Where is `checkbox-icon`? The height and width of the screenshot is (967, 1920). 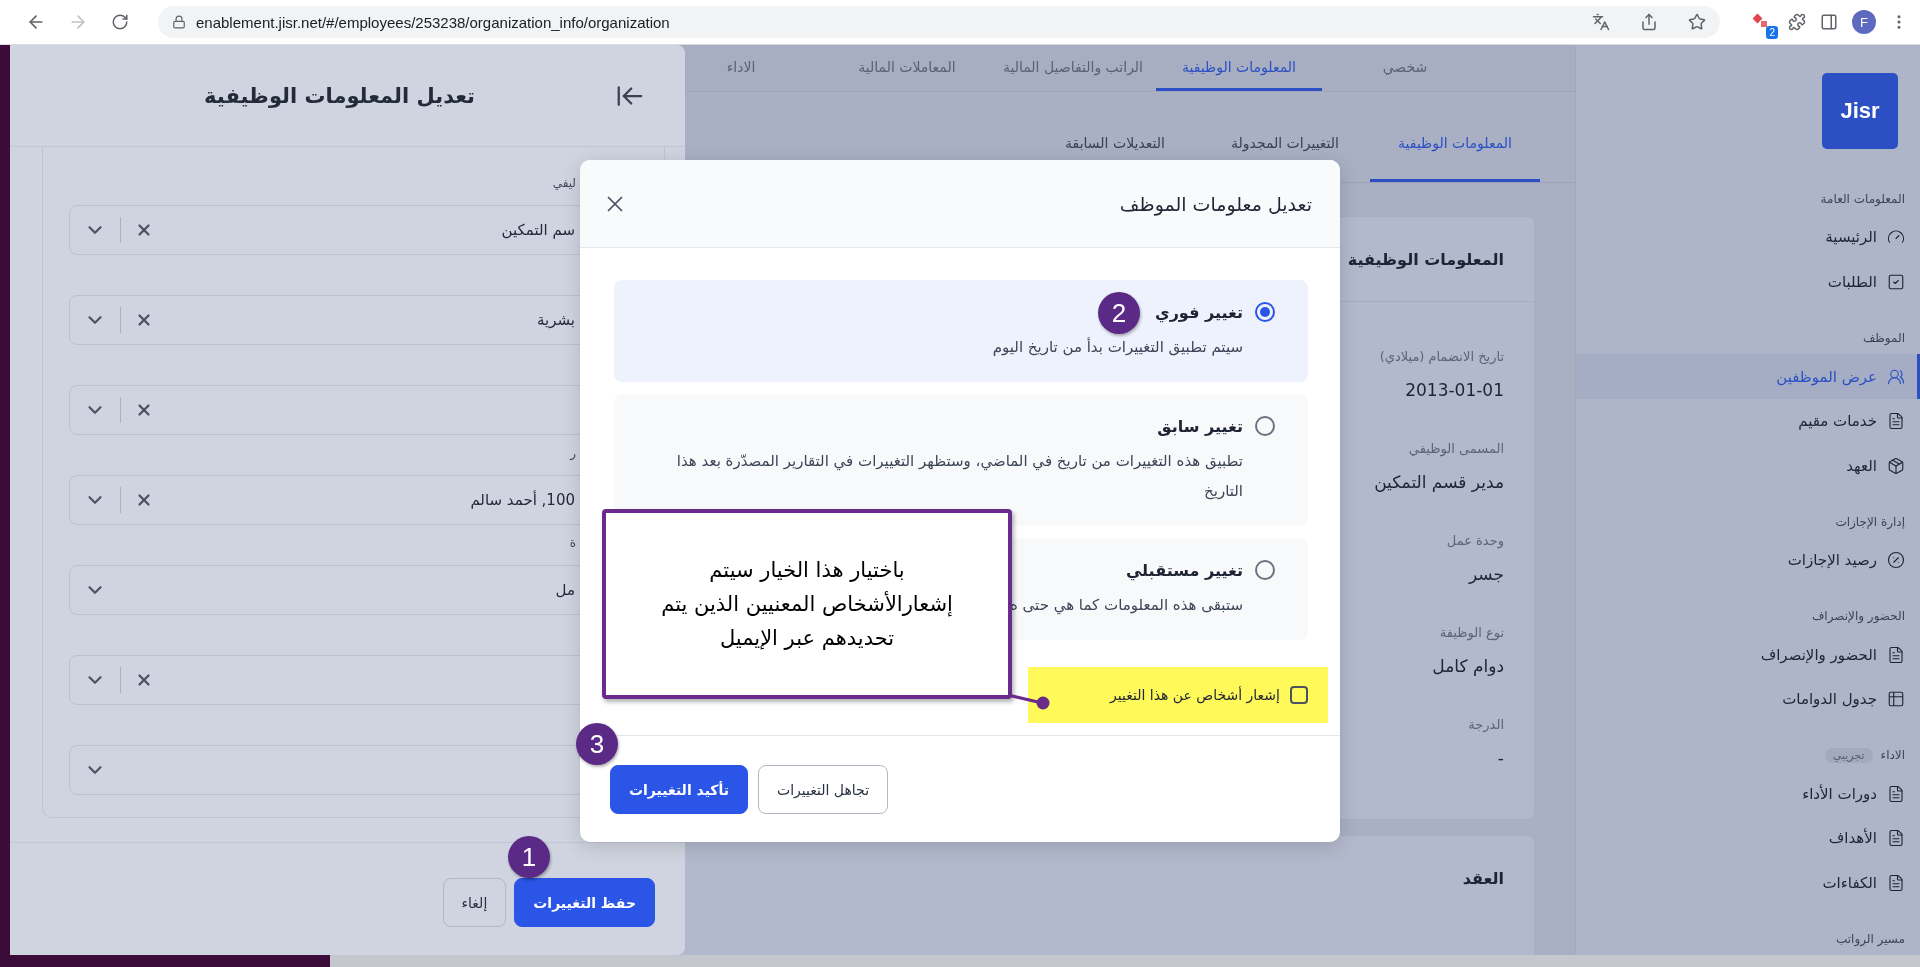
checkbox-icon is located at coordinates (1896, 282).